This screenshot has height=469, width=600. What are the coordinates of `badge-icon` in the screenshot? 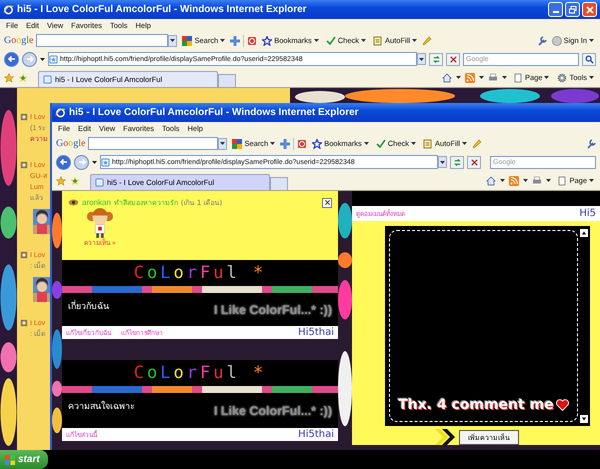 It's located at (73, 202).